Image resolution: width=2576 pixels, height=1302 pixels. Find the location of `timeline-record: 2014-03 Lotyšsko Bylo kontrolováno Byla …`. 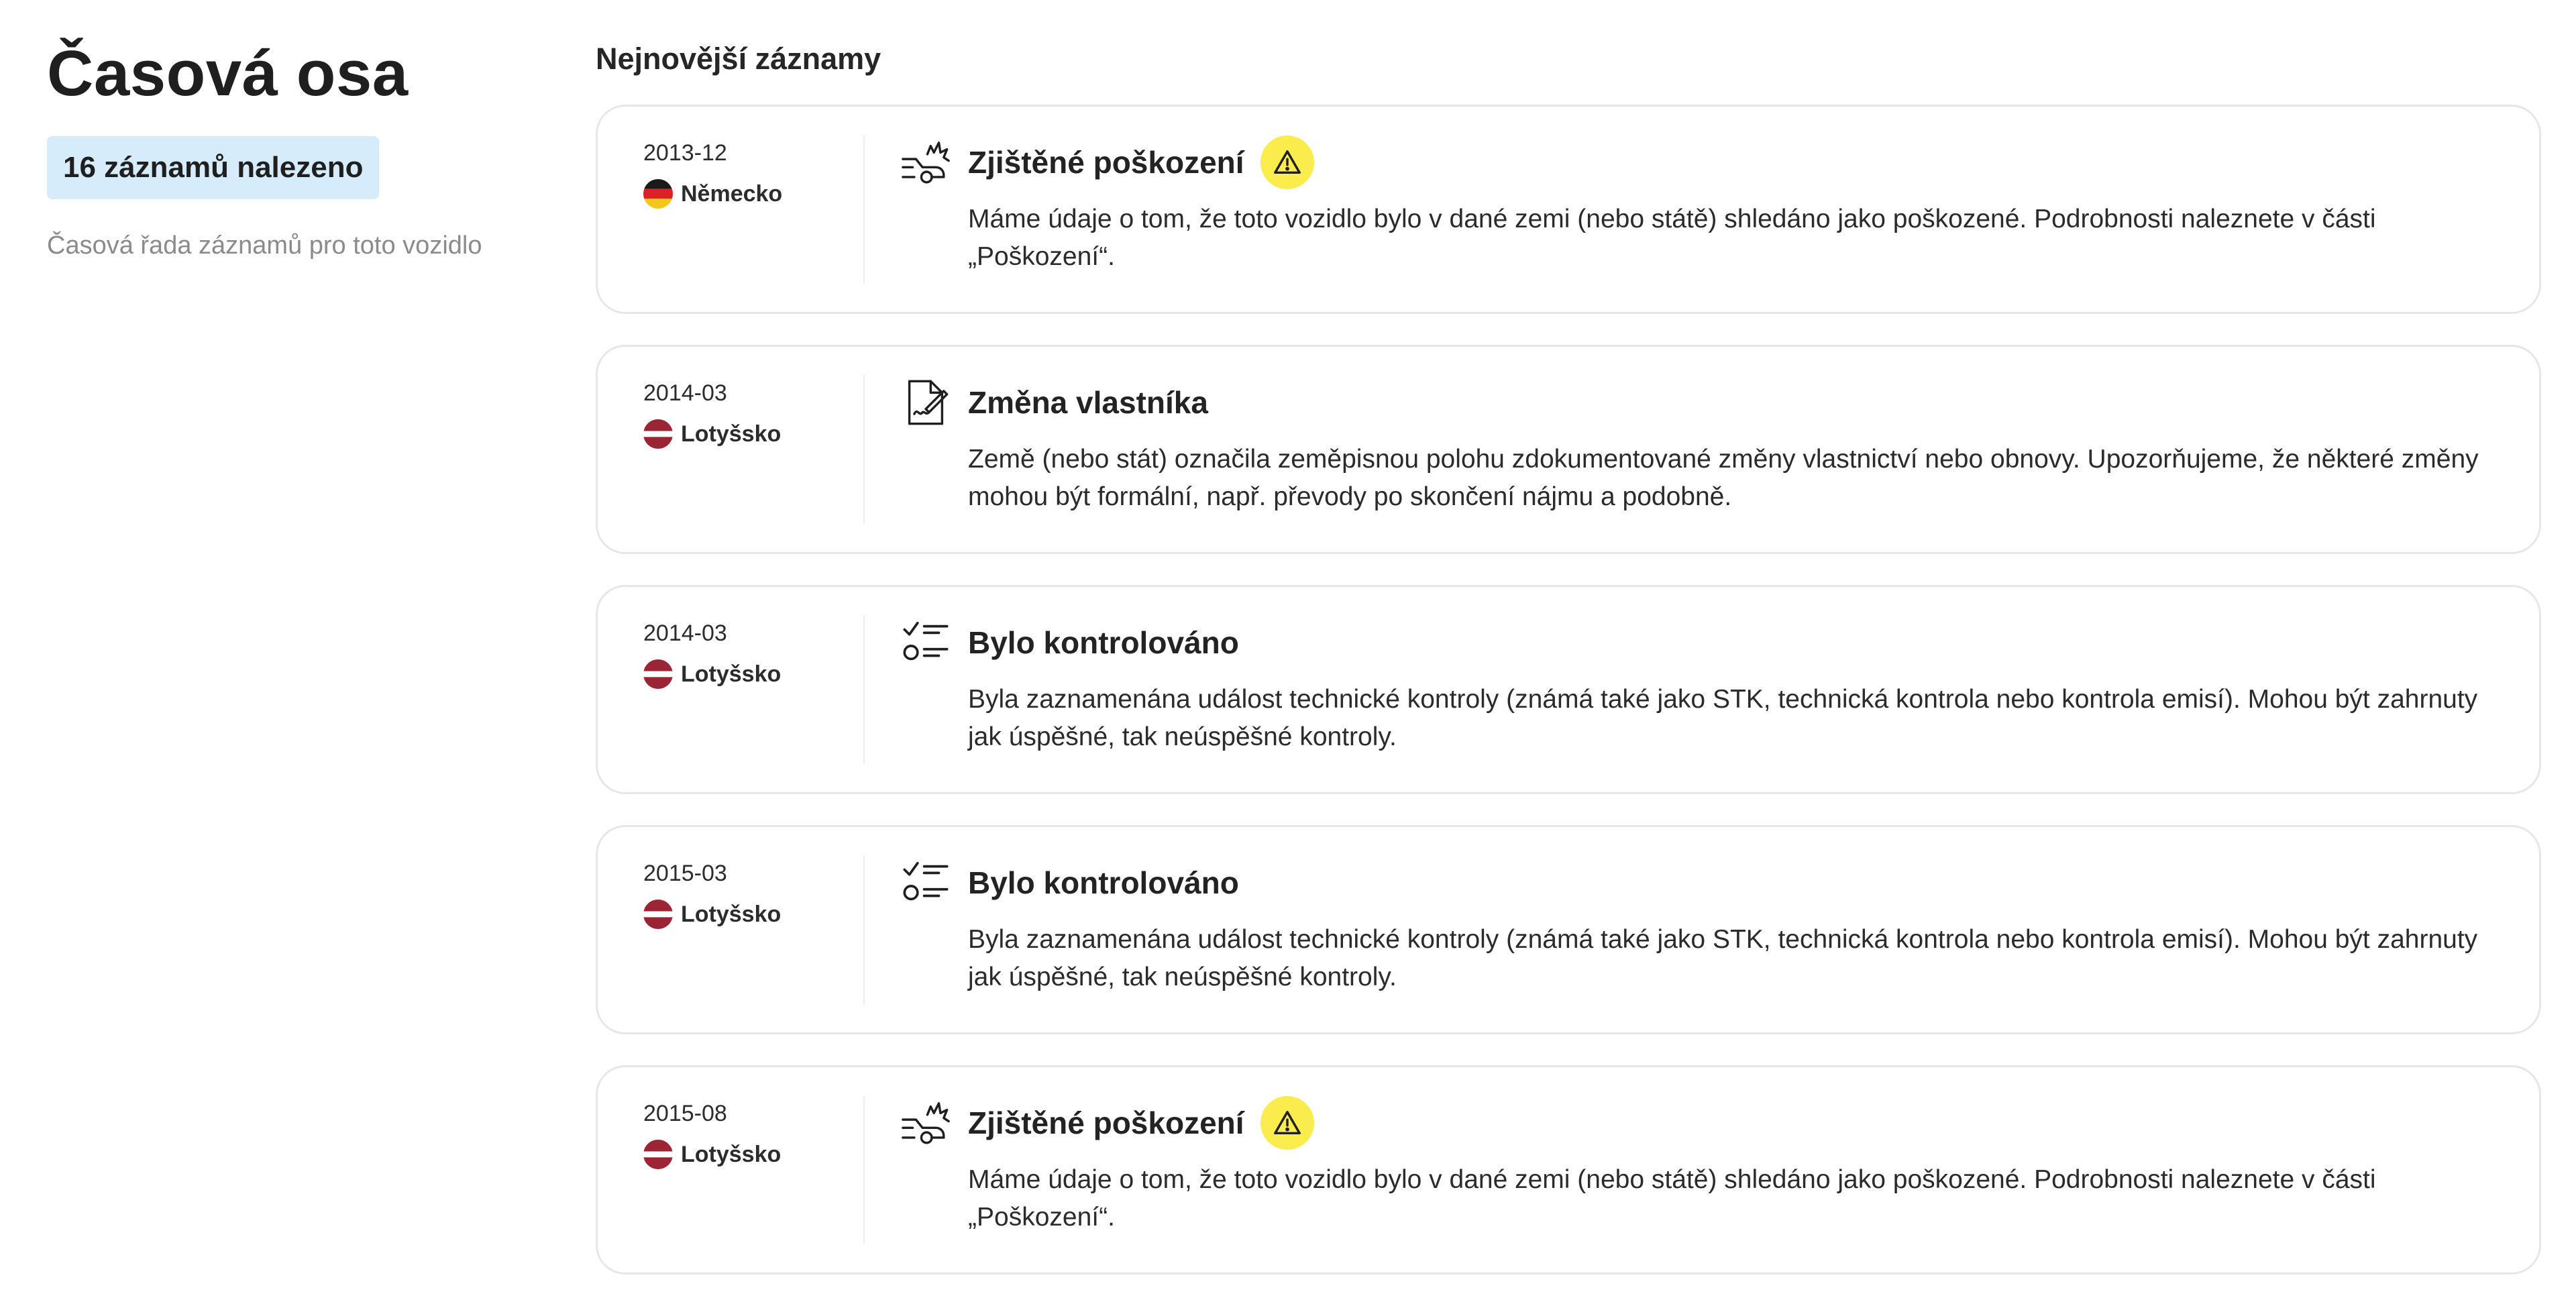

timeline-record: 2014-03 Lotyšsko Bylo kontrolováno Byla … is located at coordinates (1568, 689).